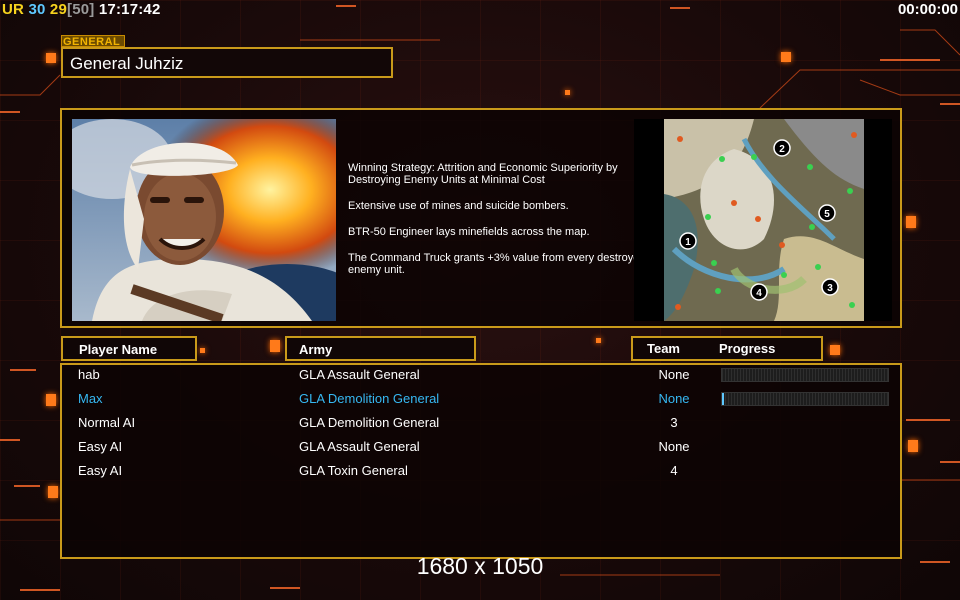 The image size is (960, 600). I want to click on stats-counter: UR 30 29[50] 17:17:42, so click(81, 9).